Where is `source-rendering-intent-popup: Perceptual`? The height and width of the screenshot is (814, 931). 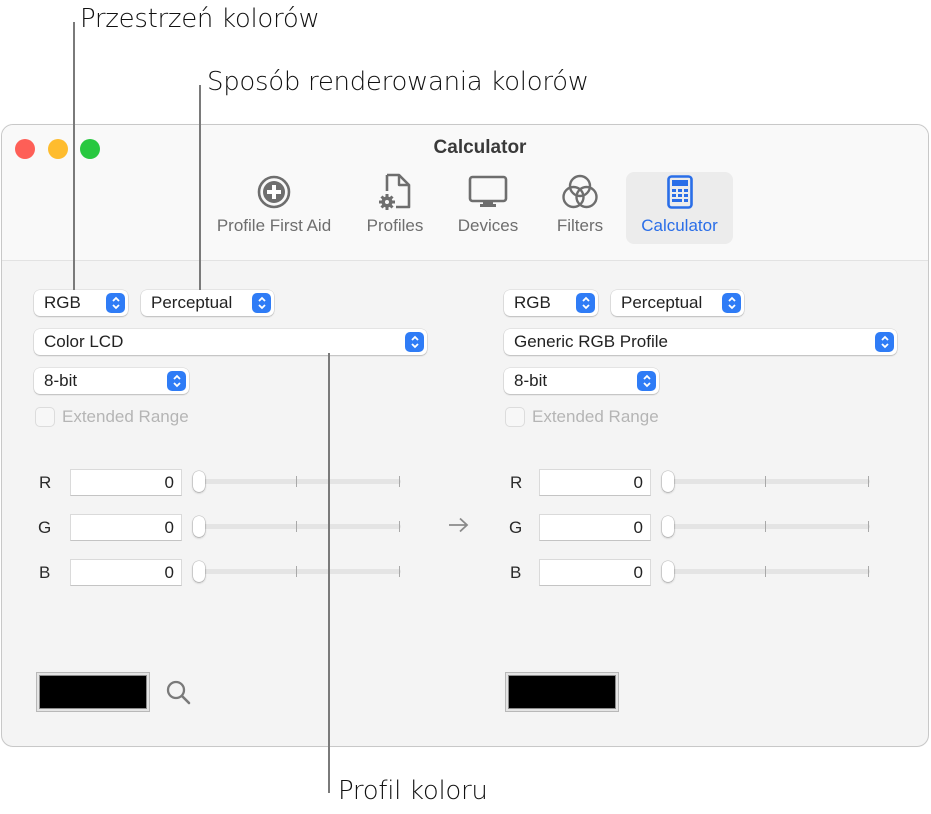 source-rendering-intent-popup: Perceptual is located at coordinates (207, 303).